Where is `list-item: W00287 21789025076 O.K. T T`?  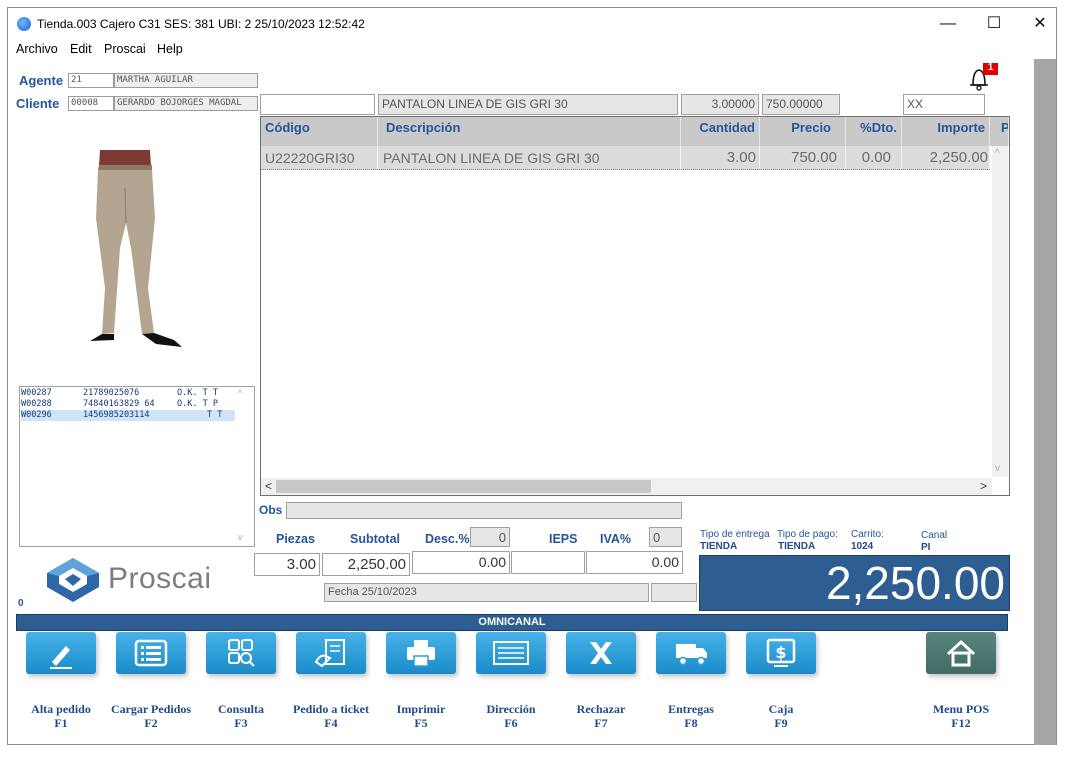
list-item: W00287 21789025076 O.K. T T is located at coordinates (129, 393).